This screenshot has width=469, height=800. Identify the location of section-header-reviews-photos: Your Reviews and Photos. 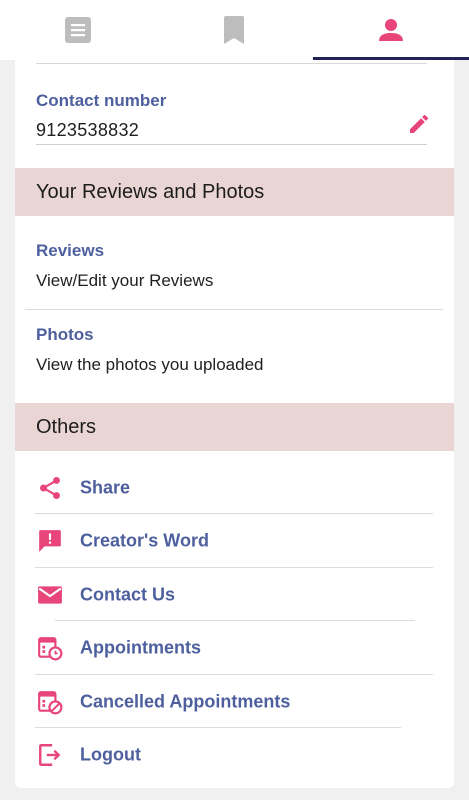
(234, 192).